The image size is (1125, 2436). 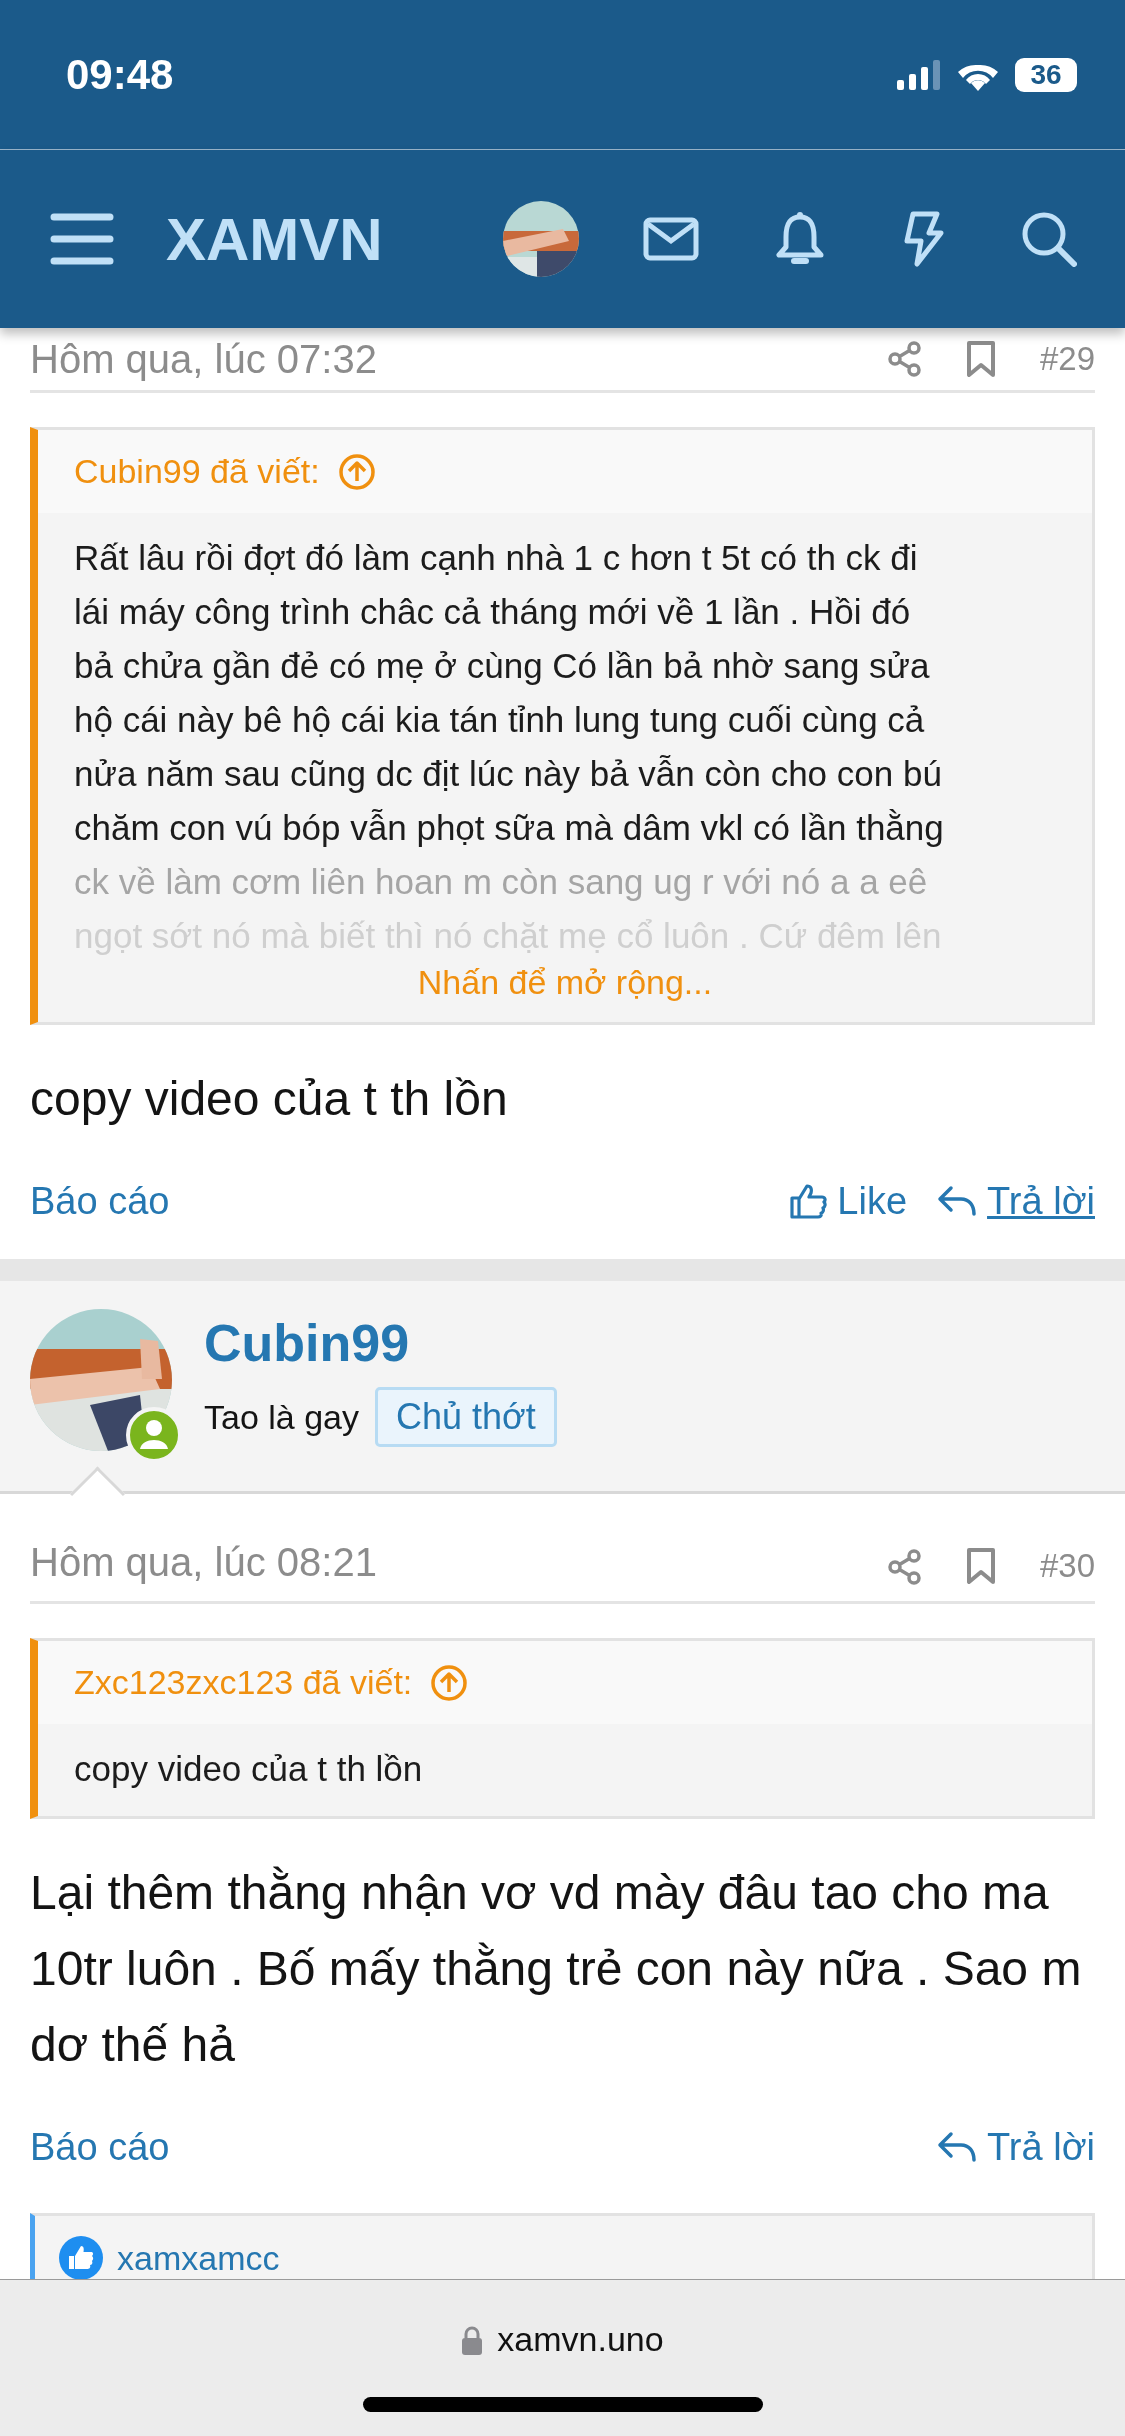 I want to click on menu-icon, so click(x=82, y=239).